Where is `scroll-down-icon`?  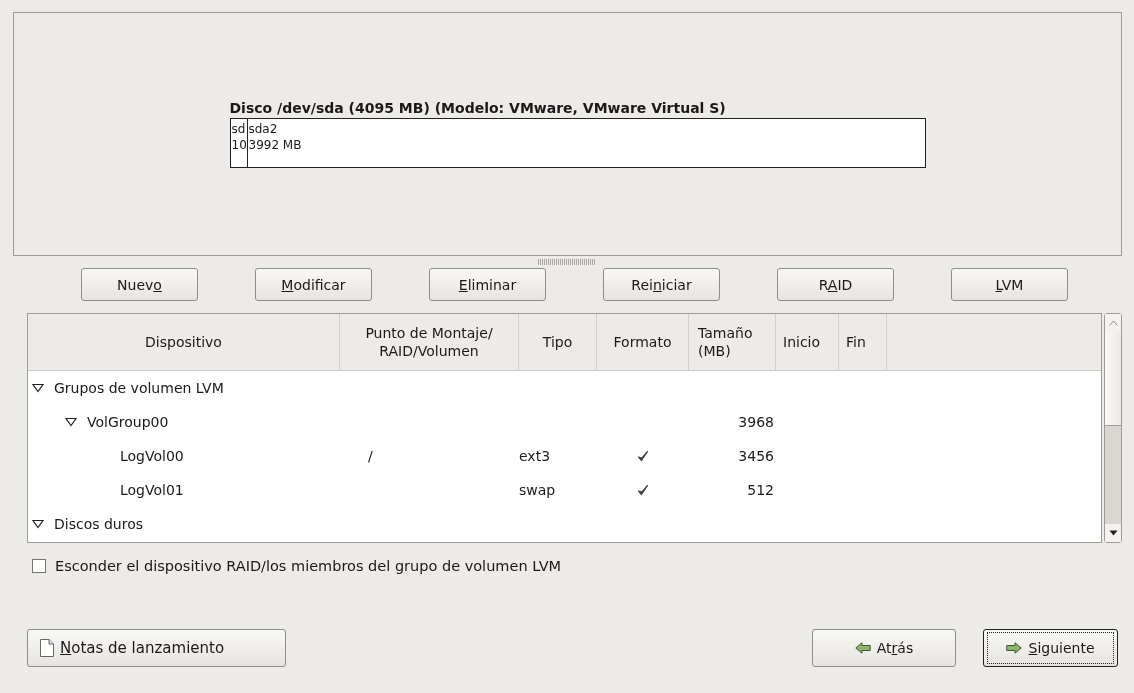
scroll-down-icon is located at coordinates (1113, 533).